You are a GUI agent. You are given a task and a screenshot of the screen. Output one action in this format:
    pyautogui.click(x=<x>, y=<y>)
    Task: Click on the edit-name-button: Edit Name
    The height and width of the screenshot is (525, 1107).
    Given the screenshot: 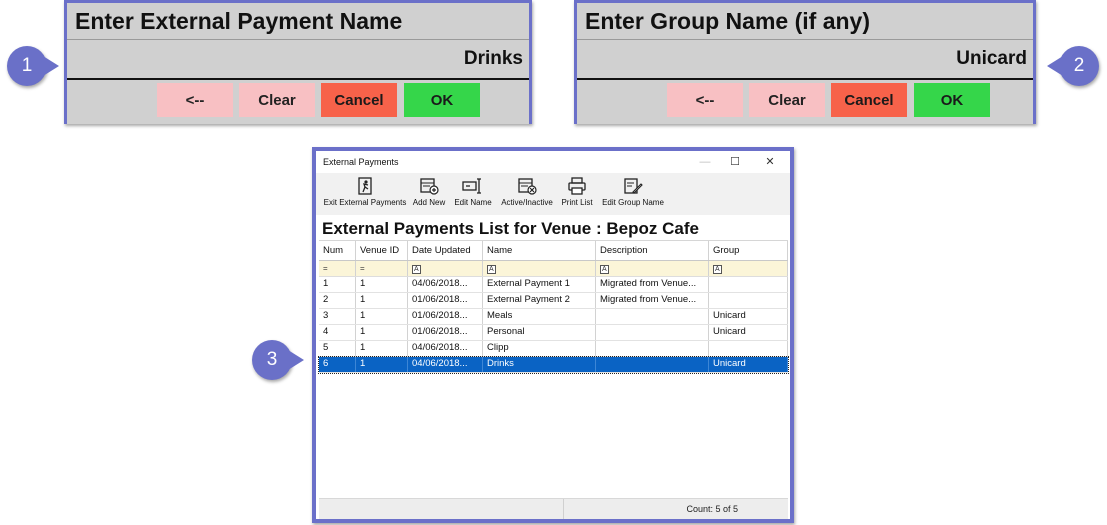 What is the action you would take?
    pyautogui.click(x=473, y=194)
    